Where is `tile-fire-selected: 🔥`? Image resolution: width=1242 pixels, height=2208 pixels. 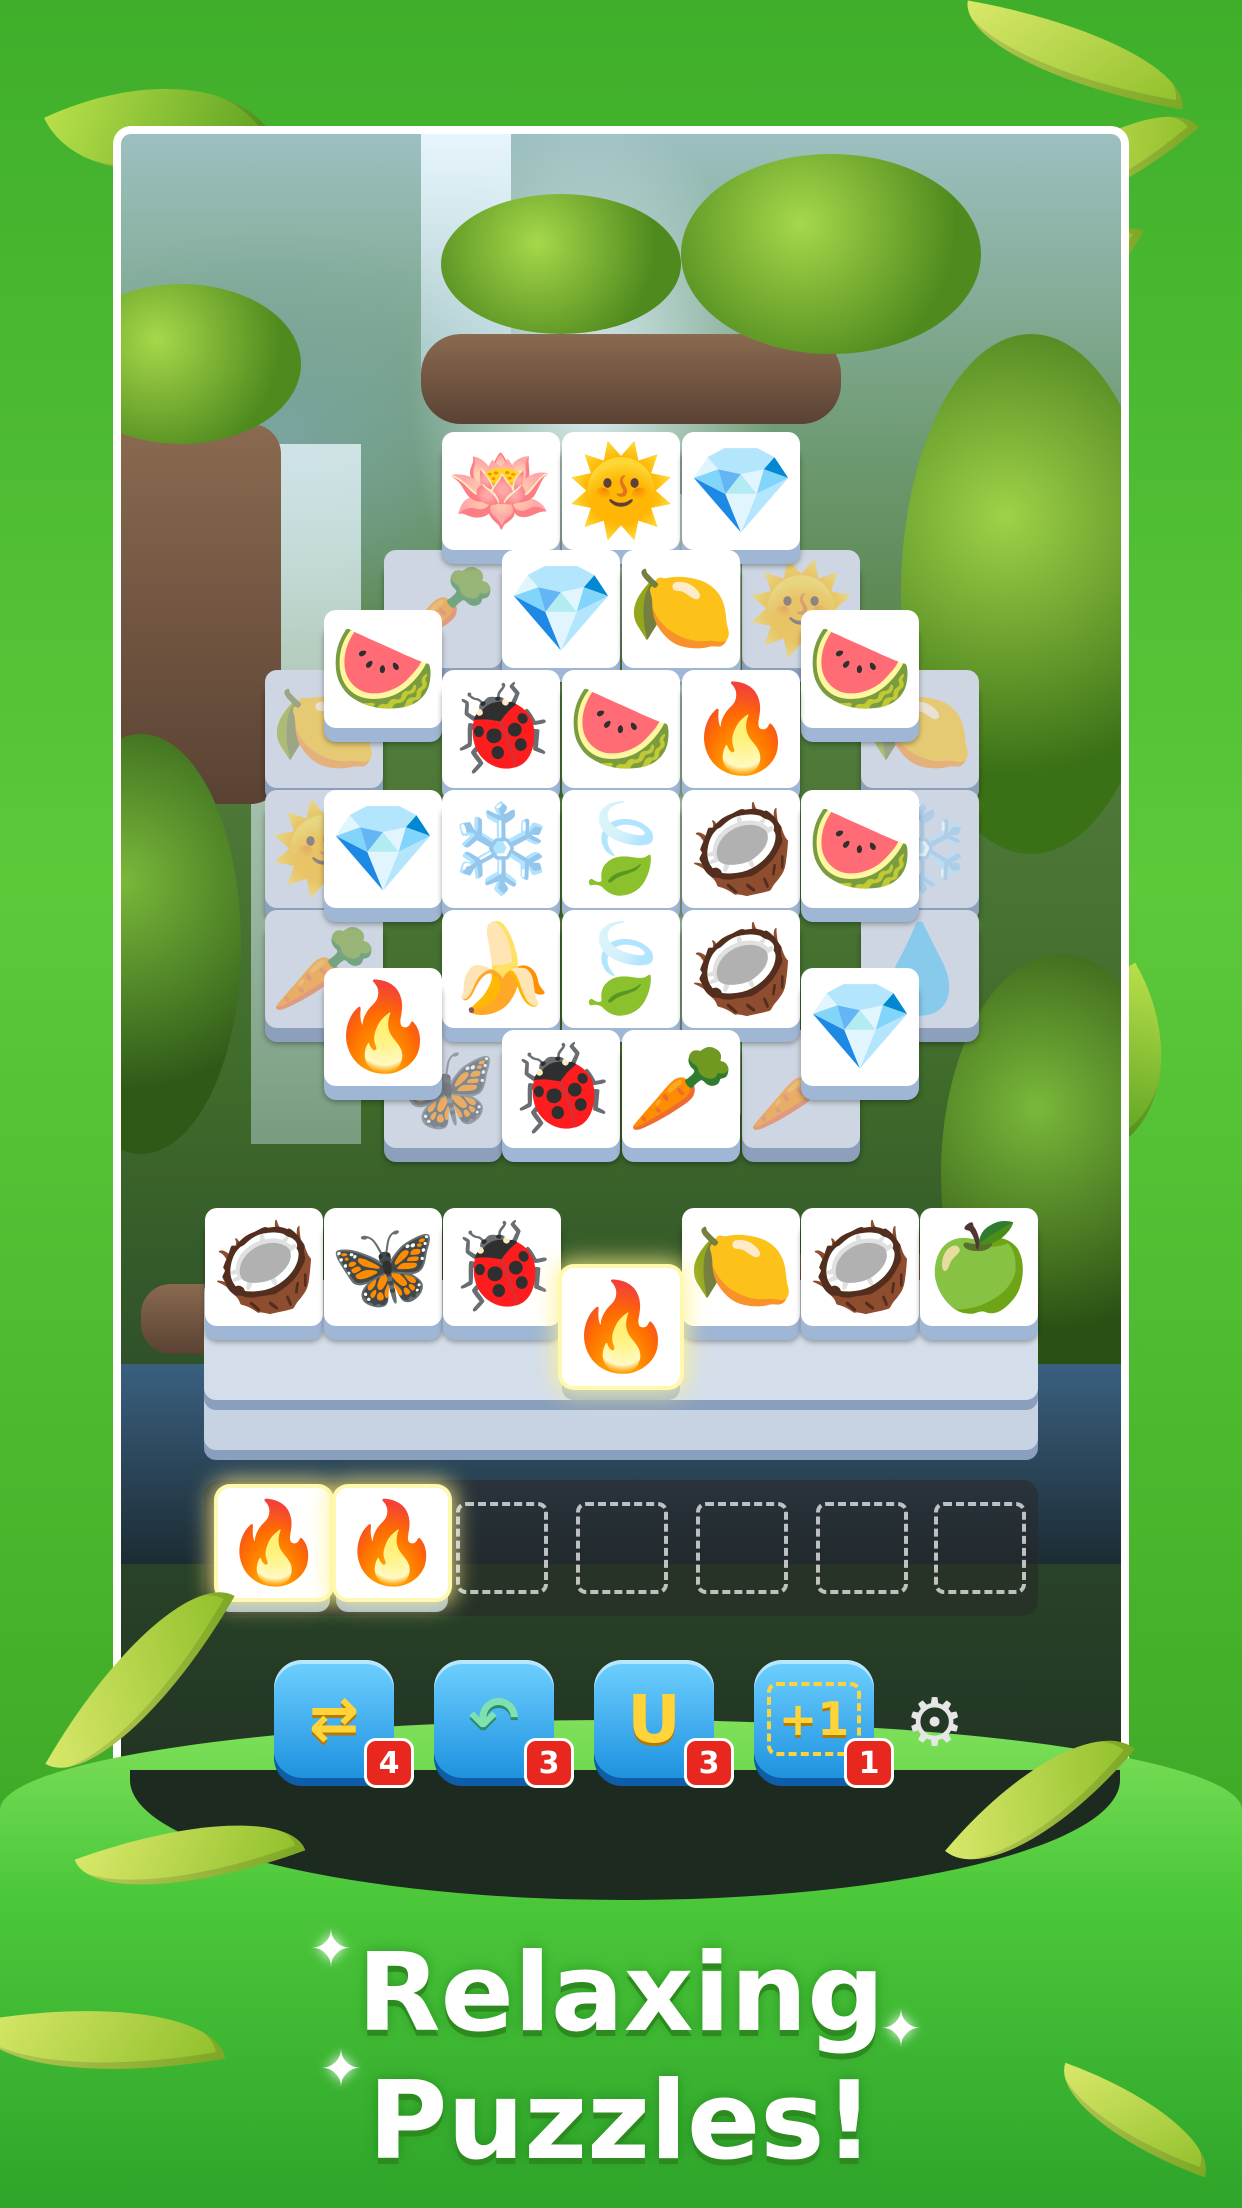
tile-fire-selected: 🔥 is located at coordinates (621, 1327).